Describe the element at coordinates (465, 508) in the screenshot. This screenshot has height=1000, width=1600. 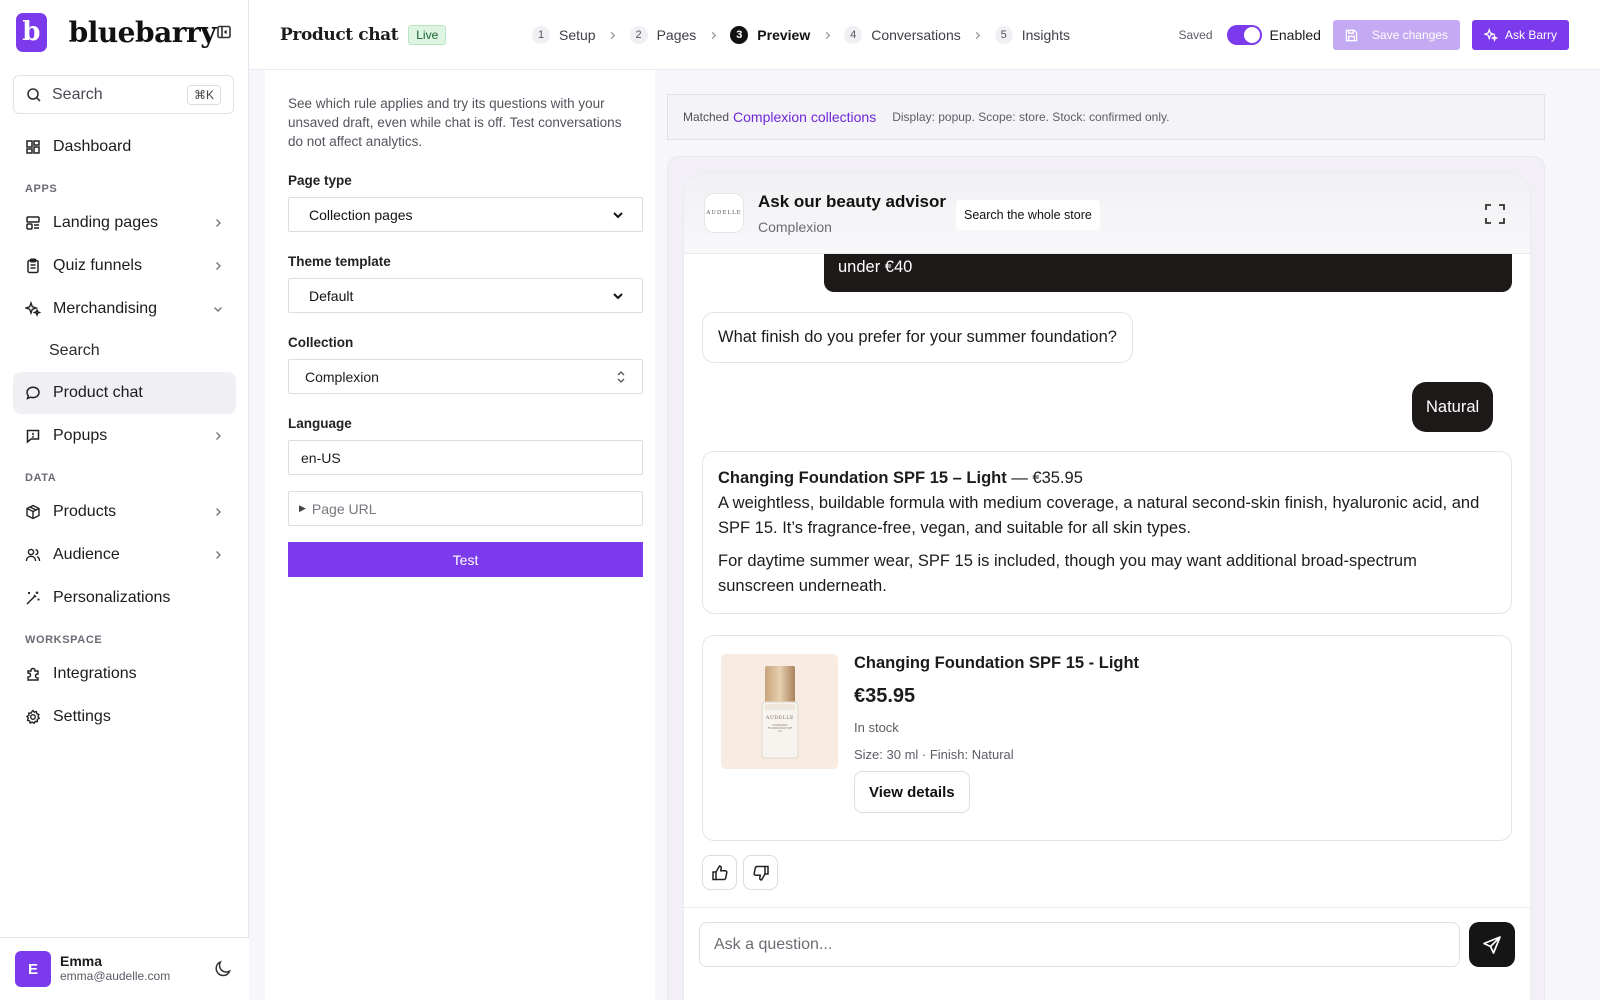
I see `page-url-disclosure: ▶ Page URL` at that location.